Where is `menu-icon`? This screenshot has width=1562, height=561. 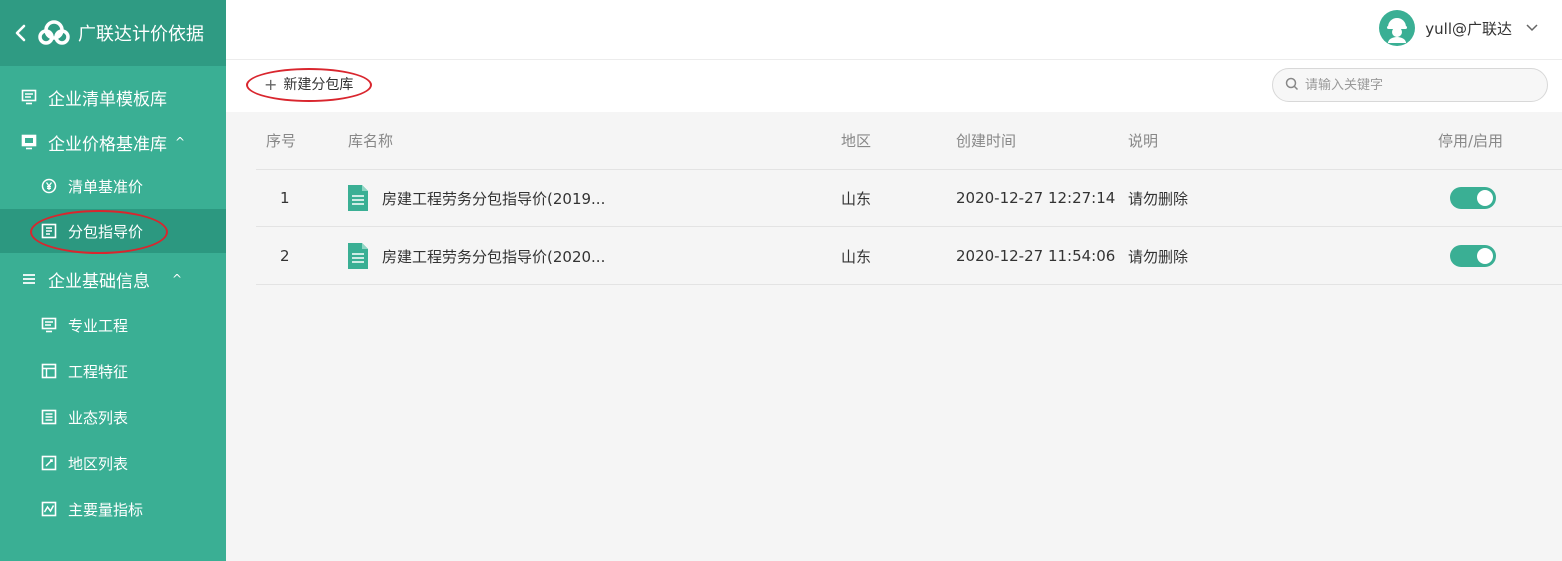 menu-icon is located at coordinates (29, 279).